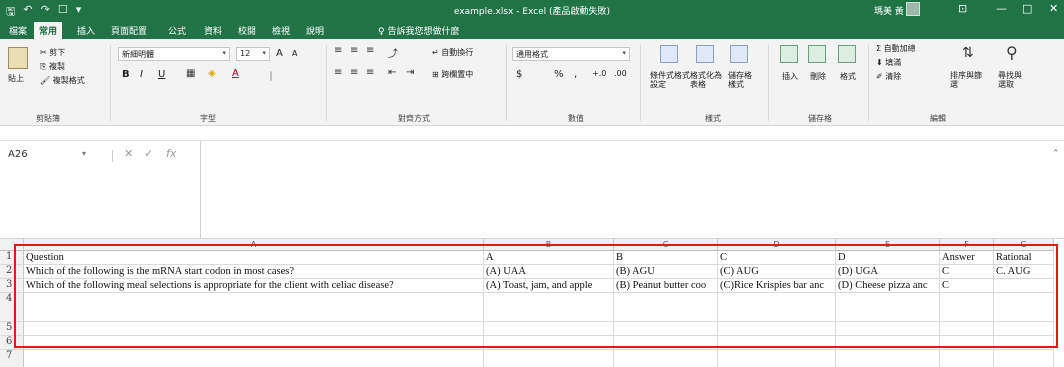 The height and width of the screenshot is (367, 1064). I want to click on decrease-decimal-button: .00, so click(620, 73).